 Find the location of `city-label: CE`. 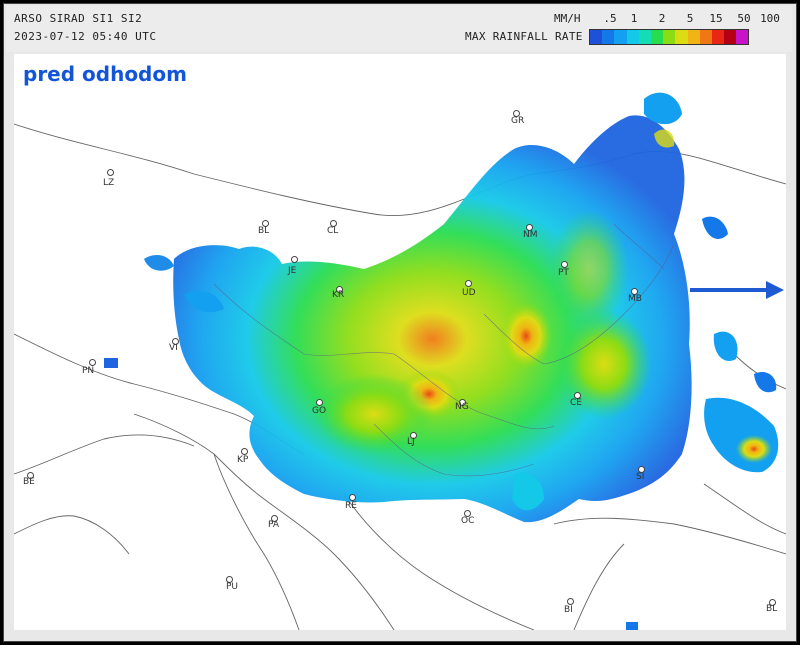

city-label: CE is located at coordinates (576, 403).